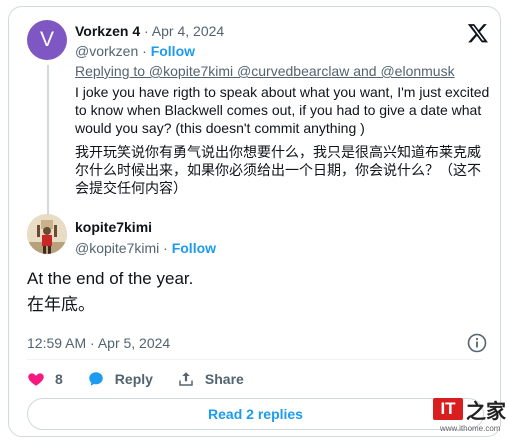  Describe the element at coordinates (149, 31) in the screenshot. I see `quoted-header: Vorkzen 4 · Apr 4, 2024` at that location.